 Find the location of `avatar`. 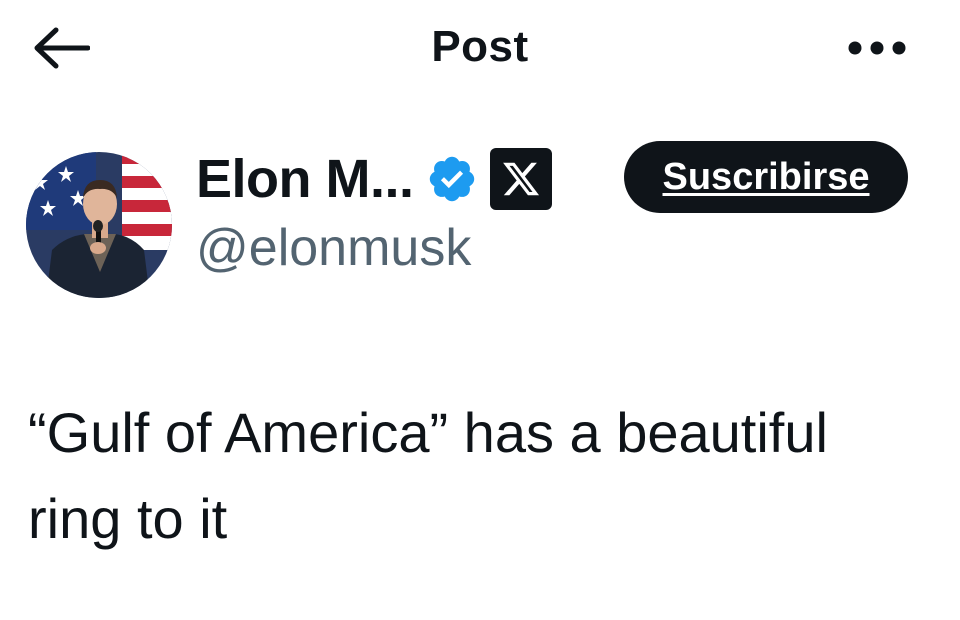

avatar is located at coordinates (99, 225).